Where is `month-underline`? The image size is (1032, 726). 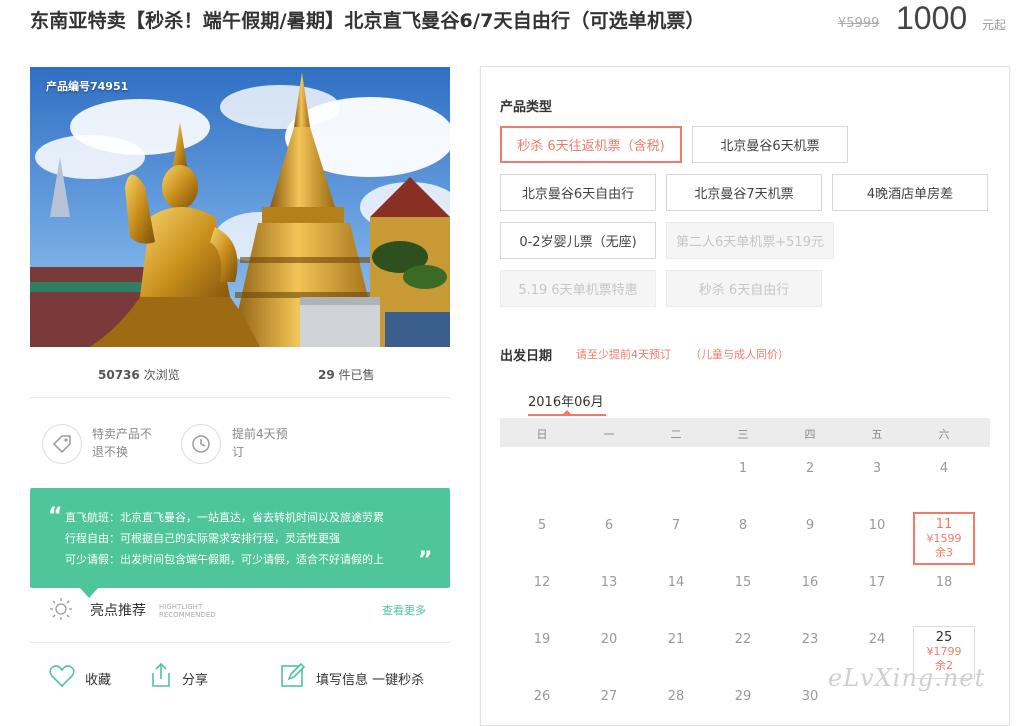
month-underline is located at coordinates (567, 415).